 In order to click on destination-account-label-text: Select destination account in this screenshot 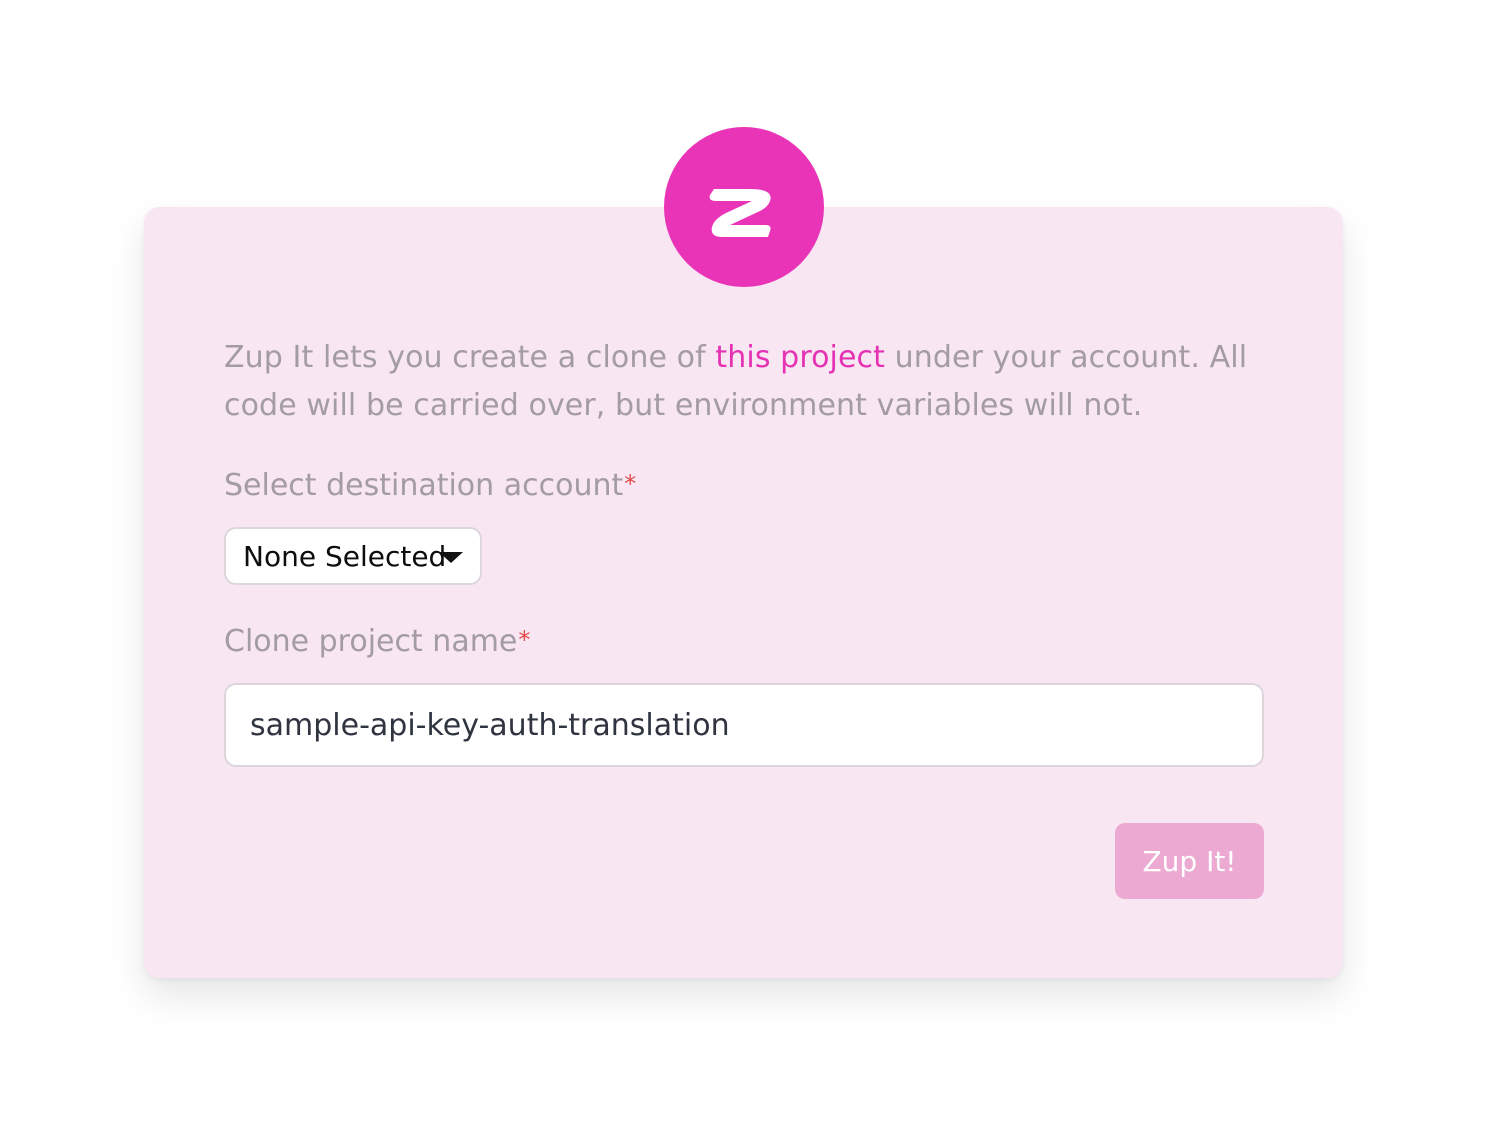, I will do `click(424, 485)`.